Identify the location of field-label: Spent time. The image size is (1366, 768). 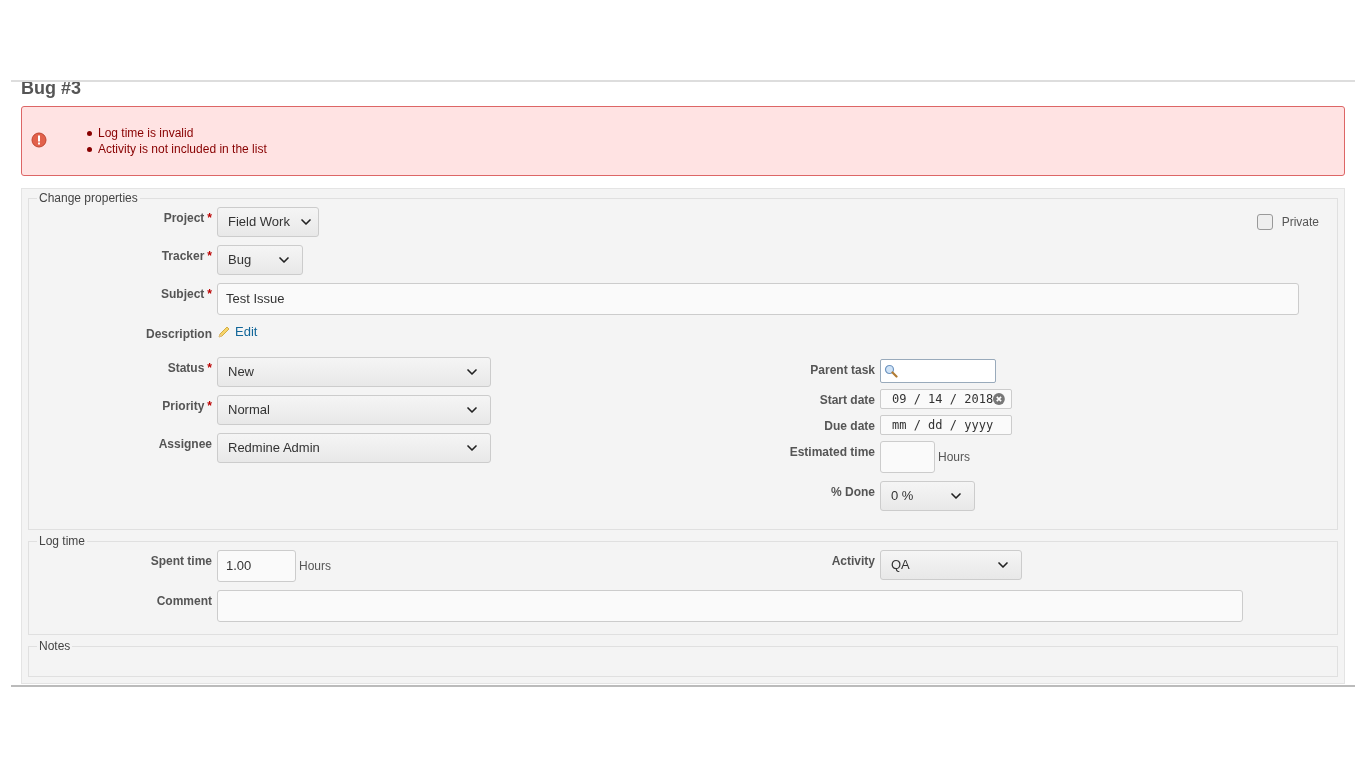
(181, 561).